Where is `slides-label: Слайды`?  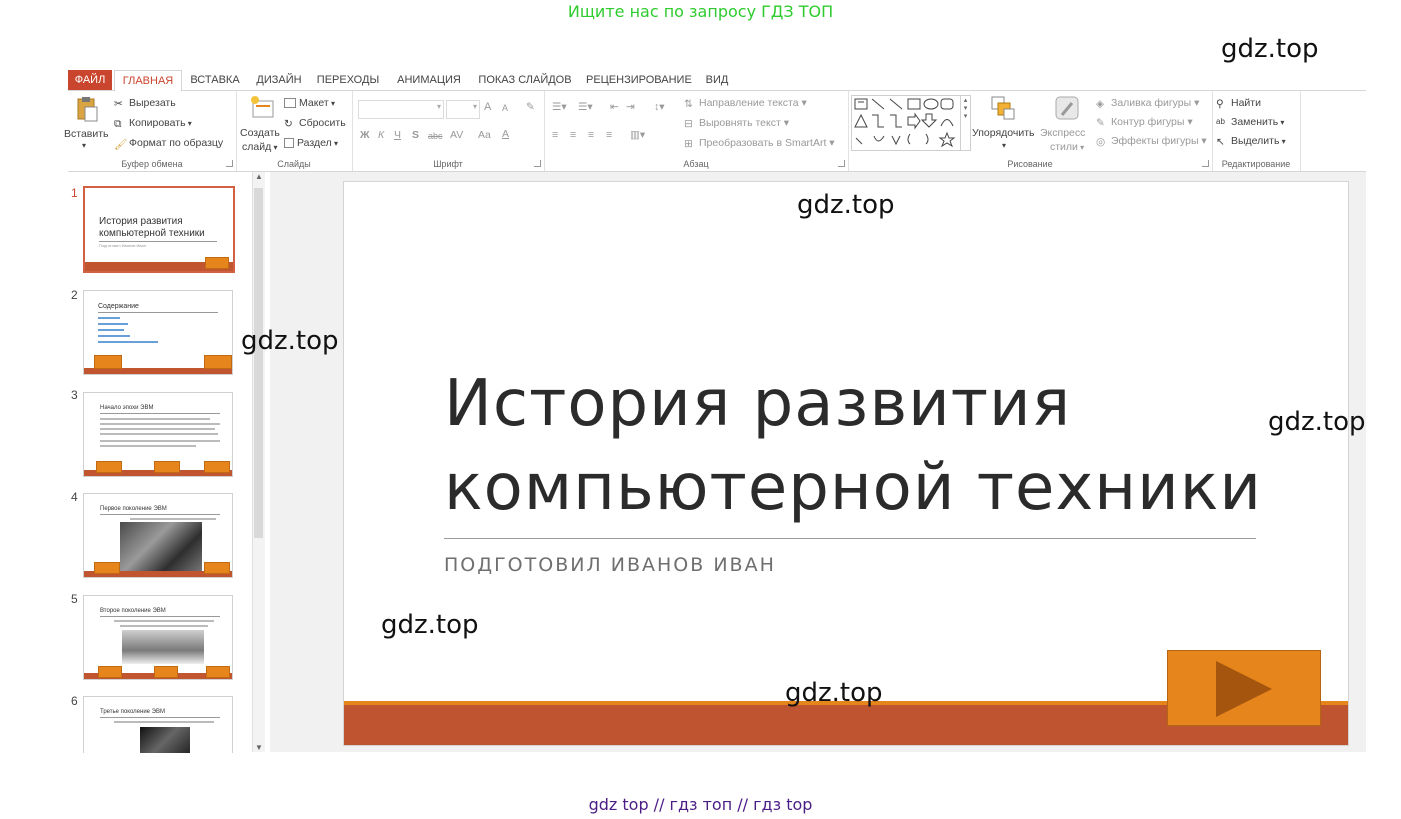
slides-label: Слайды is located at coordinates (294, 164).